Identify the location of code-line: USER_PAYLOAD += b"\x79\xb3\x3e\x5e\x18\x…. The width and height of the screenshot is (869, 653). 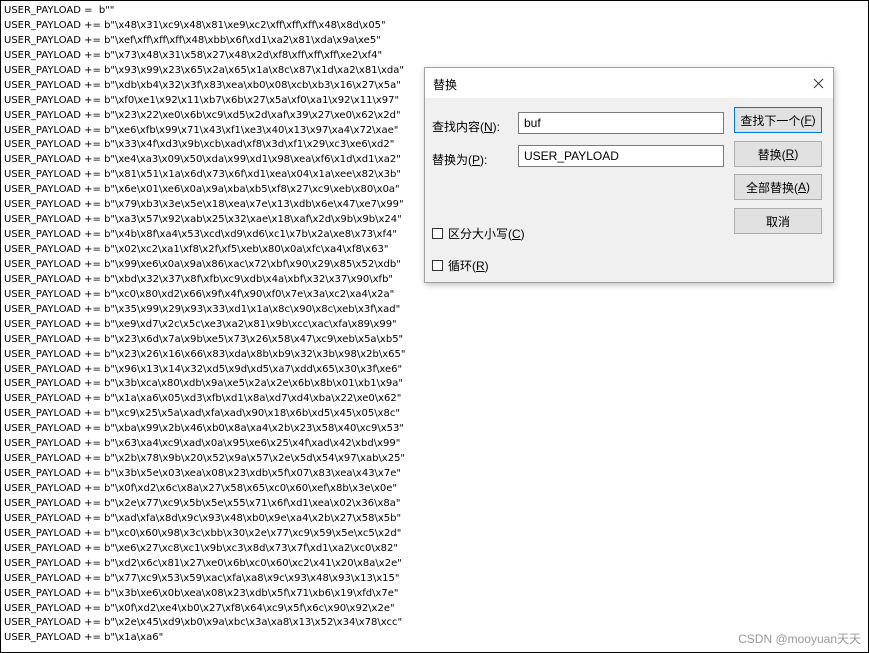
(204, 205).